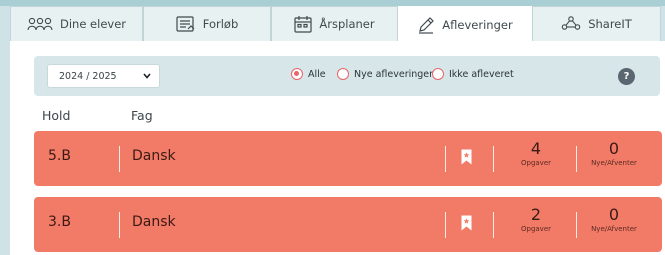 This screenshot has width=665, height=255. Describe the element at coordinates (610, 24) in the screenshot. I see `tab-label: ShareIT` at that location.